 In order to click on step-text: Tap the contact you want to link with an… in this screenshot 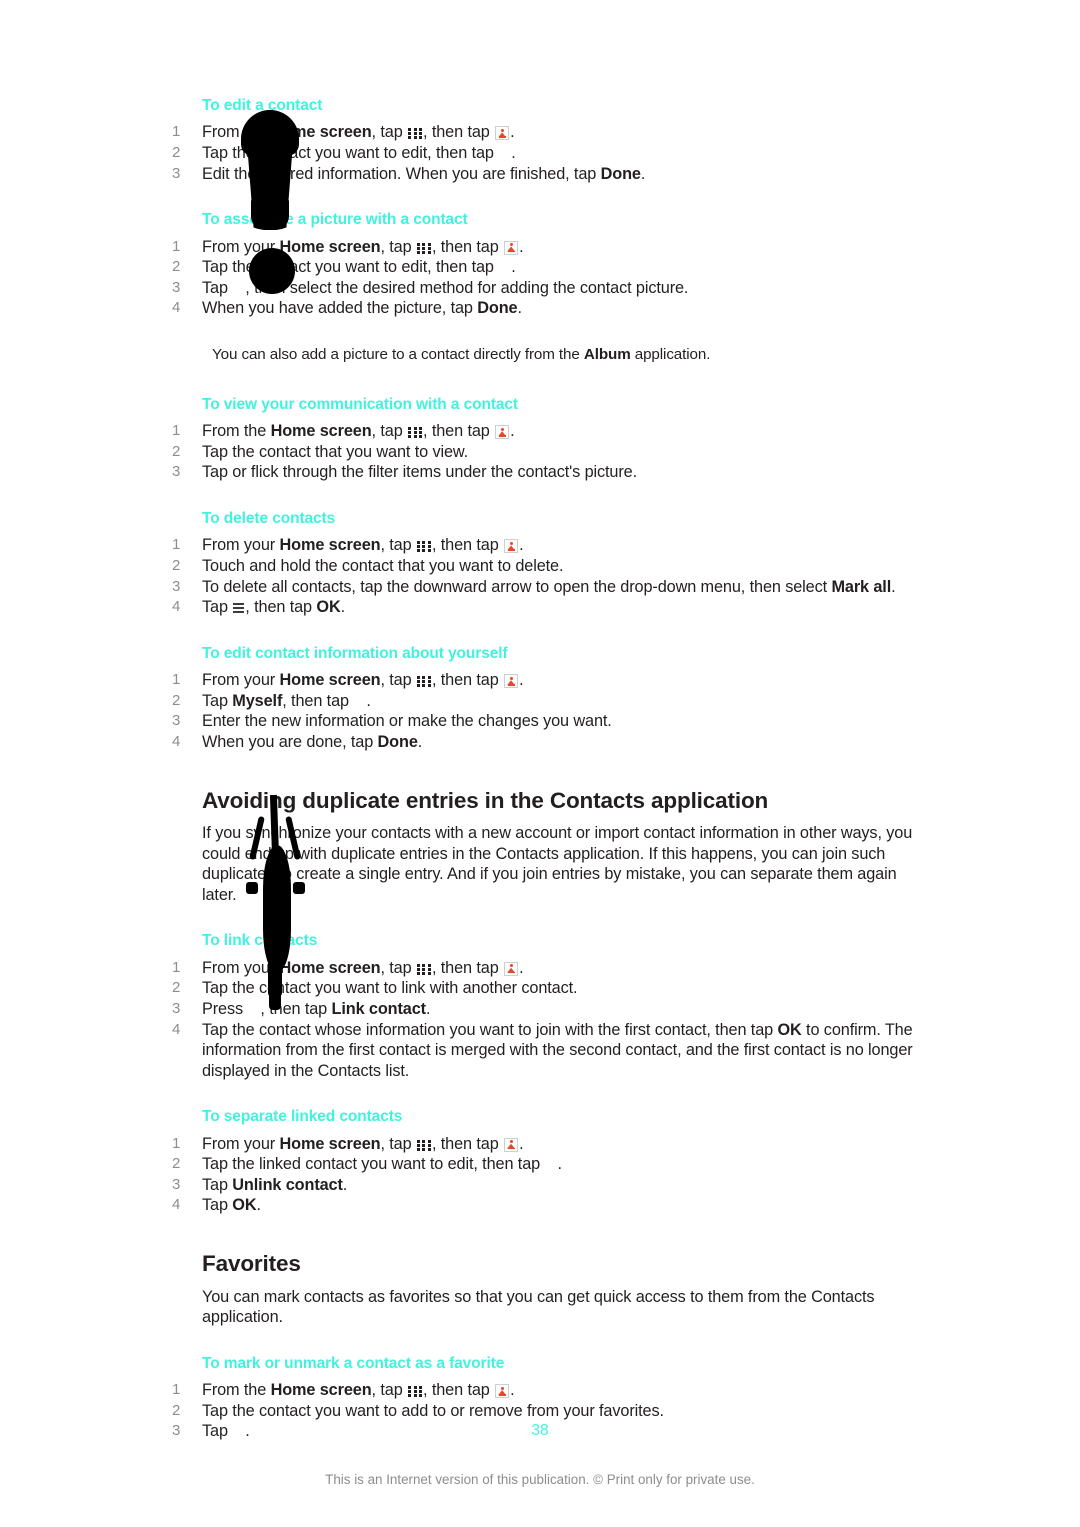, I will do `click(390, 988)`.